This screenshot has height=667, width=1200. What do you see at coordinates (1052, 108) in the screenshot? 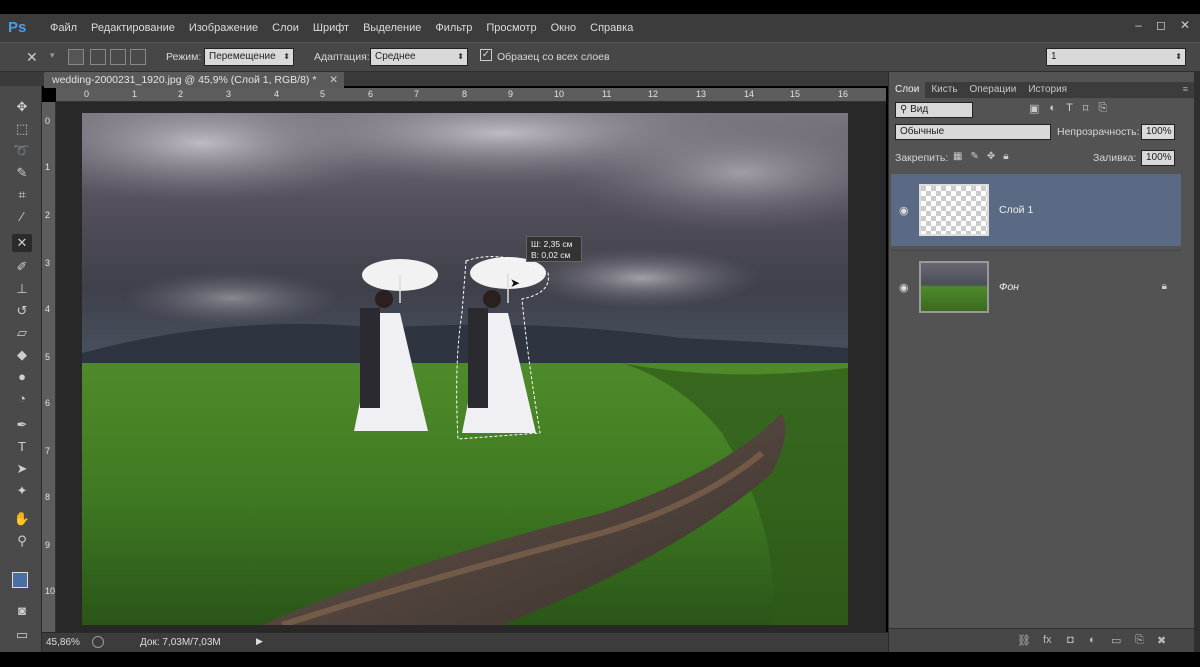
I see `adjust-filter-icon: ◐` at bounding box center [1052, 108].